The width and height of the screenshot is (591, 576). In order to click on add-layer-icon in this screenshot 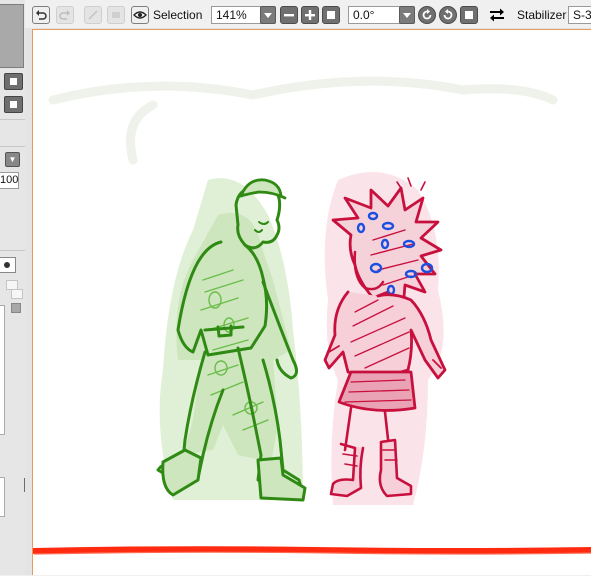, I will do `click(17, 294)`.